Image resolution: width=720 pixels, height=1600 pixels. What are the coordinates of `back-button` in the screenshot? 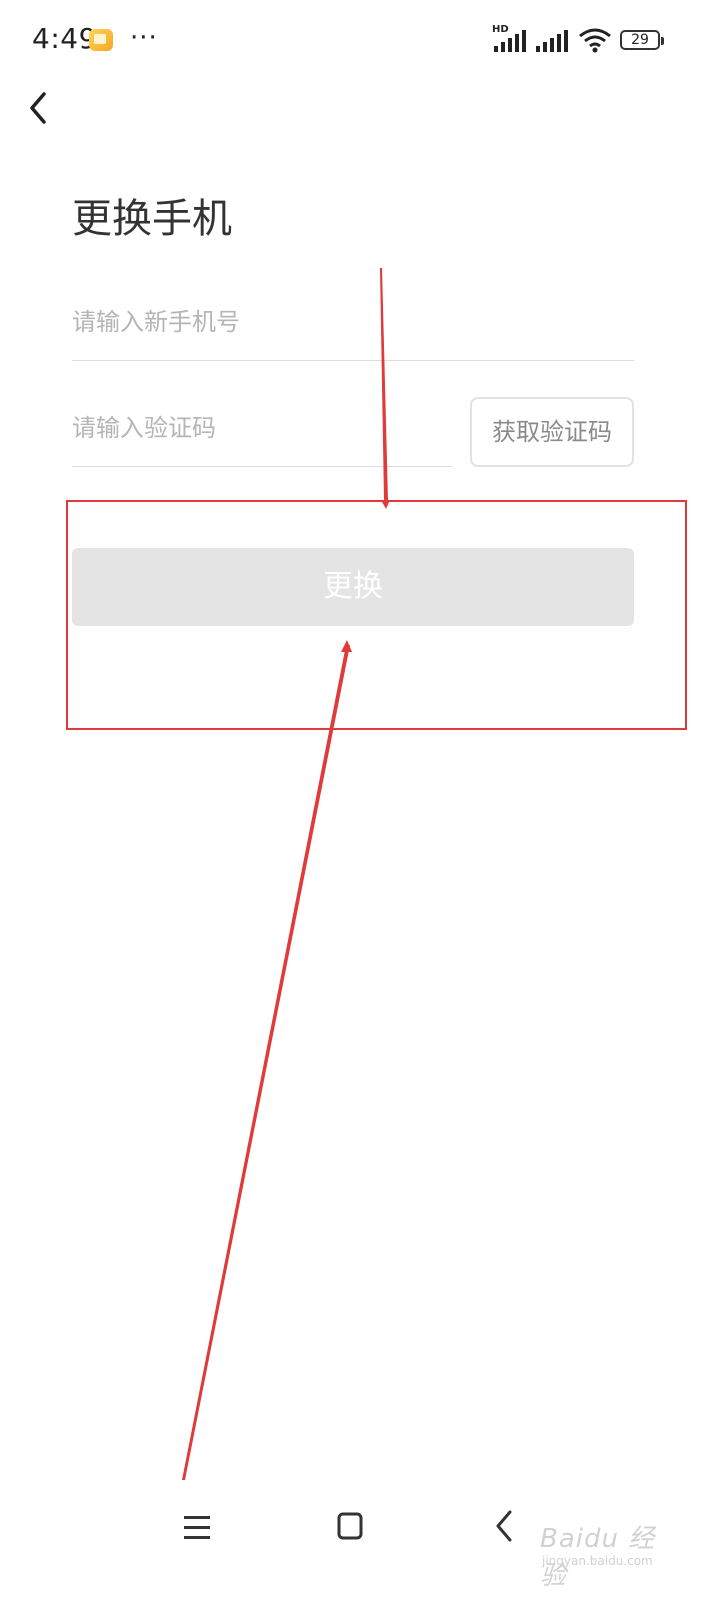 It's located at (40, 108).